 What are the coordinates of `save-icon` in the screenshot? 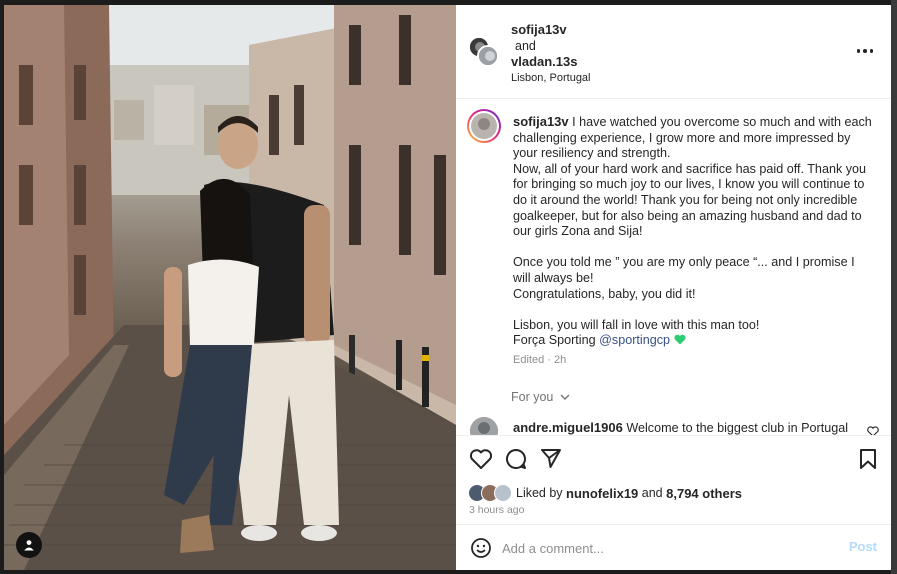 It's located at (868, 459).